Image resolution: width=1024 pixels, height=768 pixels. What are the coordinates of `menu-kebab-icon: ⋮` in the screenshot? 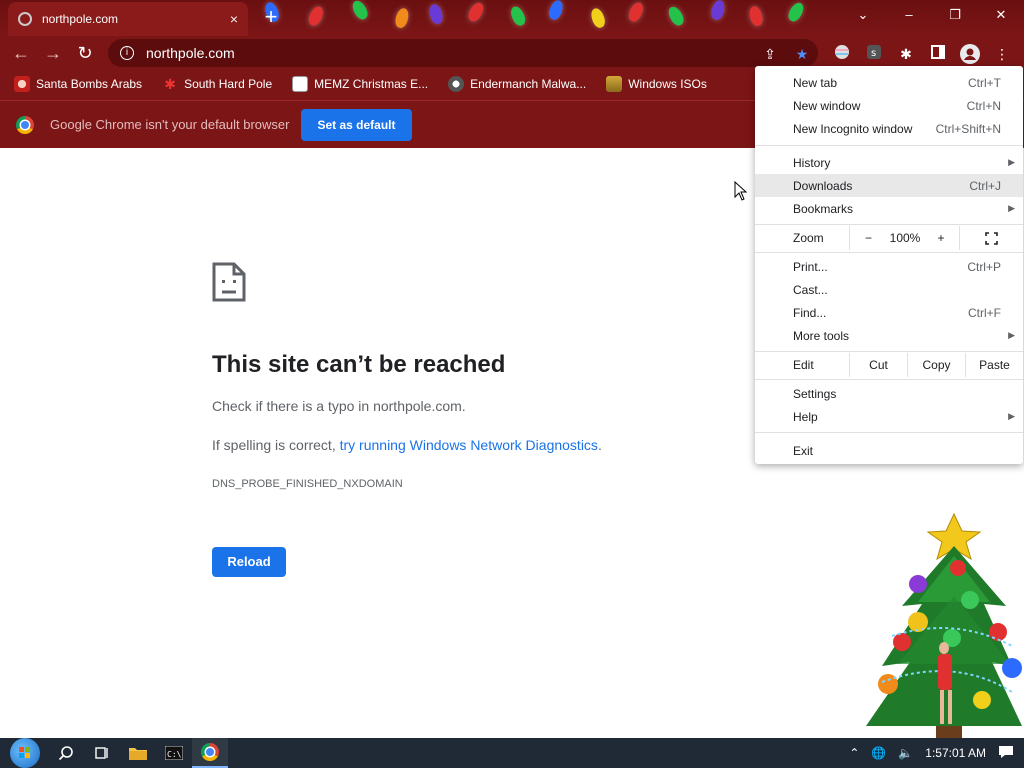 It's located at (1002, 54).